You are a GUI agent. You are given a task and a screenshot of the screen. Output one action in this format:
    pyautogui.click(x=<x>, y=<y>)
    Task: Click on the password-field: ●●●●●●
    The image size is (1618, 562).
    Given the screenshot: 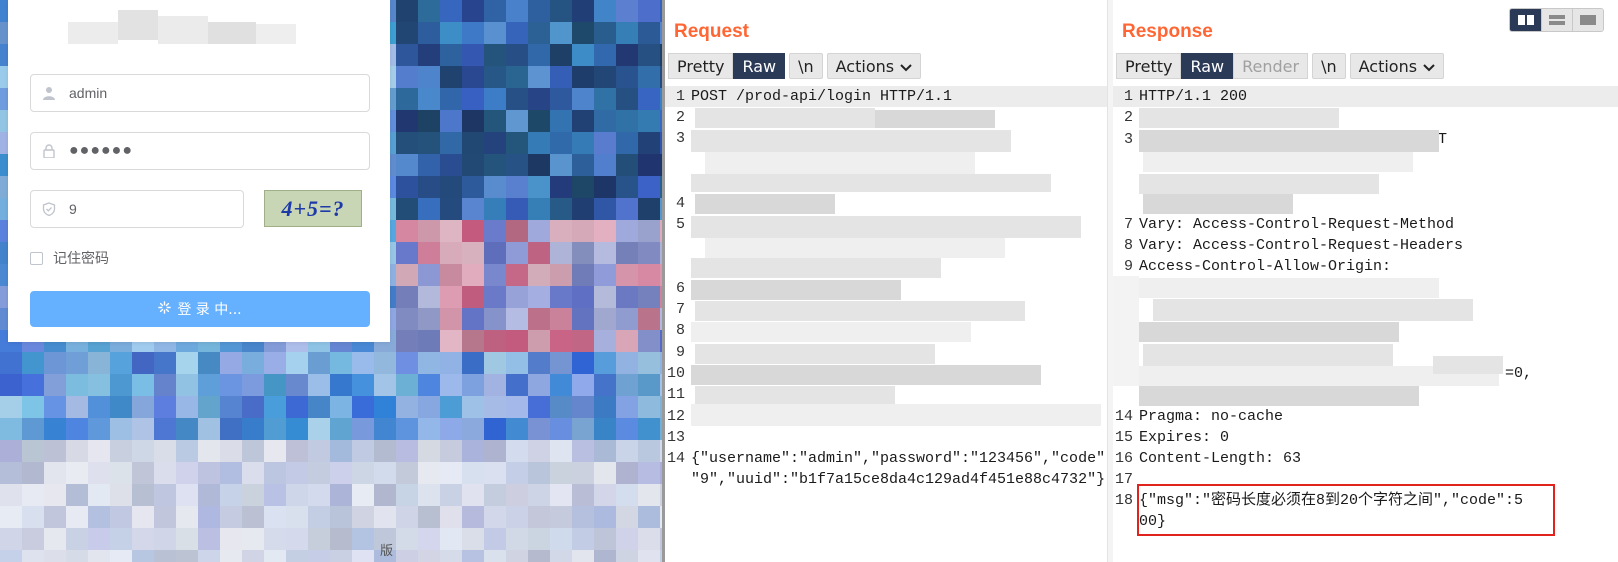 What is the action you would take?
    pyautogui.click(x=200, y=151)
    